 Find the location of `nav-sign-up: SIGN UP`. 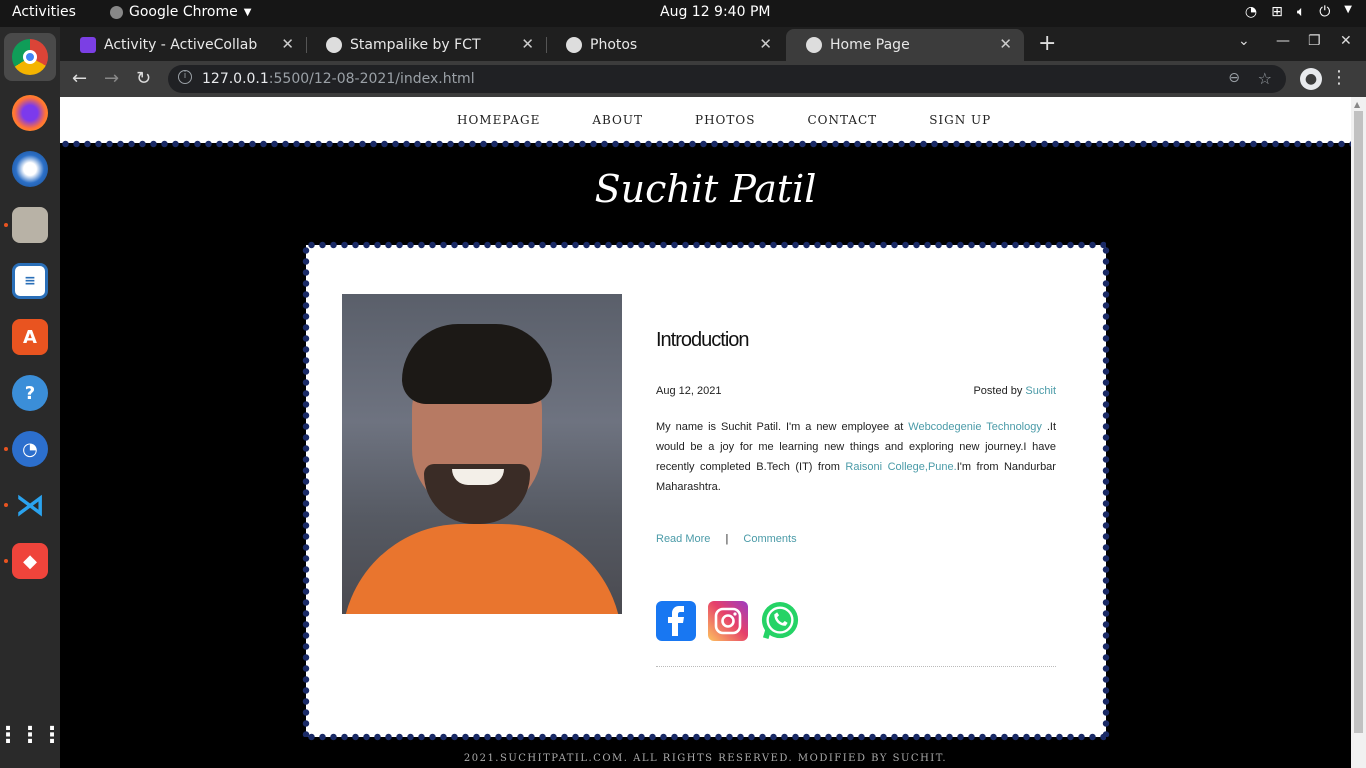

nav-sign-up: SIGN UP is located at coordinates (960, 120).